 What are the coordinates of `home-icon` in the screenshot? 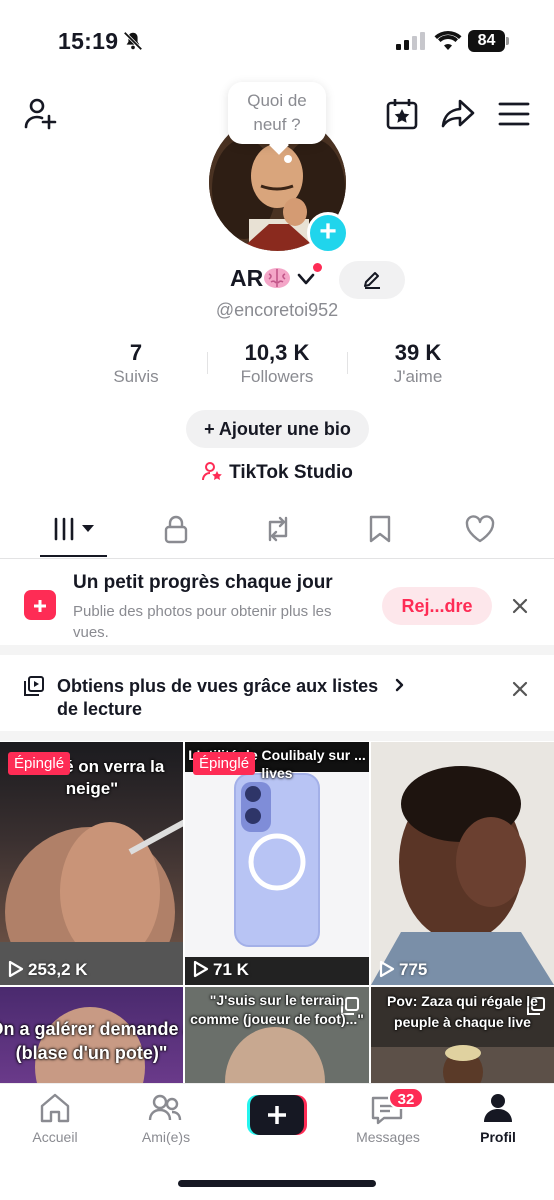 It's located at (55, 1108).